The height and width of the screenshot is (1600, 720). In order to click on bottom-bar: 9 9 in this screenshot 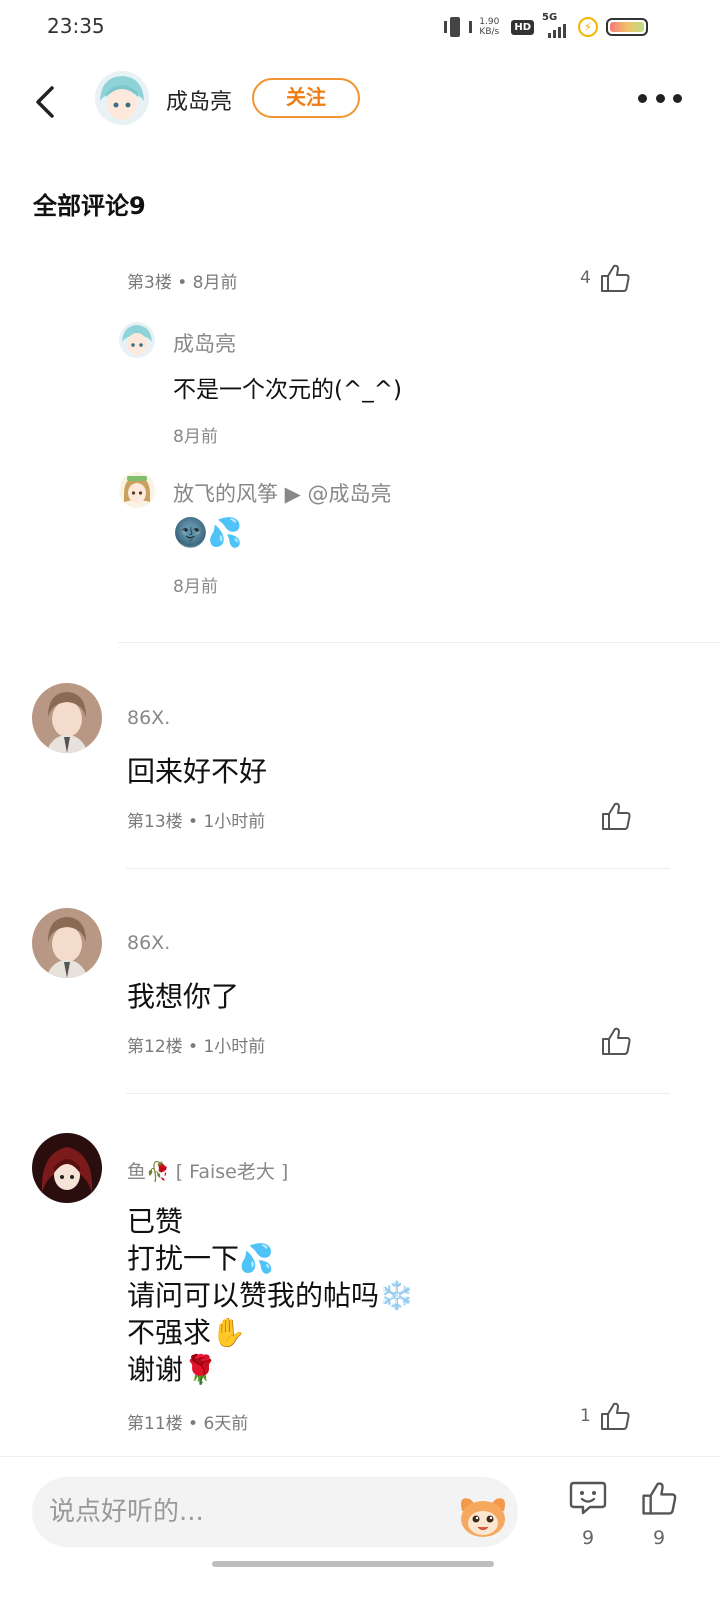, I will do `click(360, 1528)`.